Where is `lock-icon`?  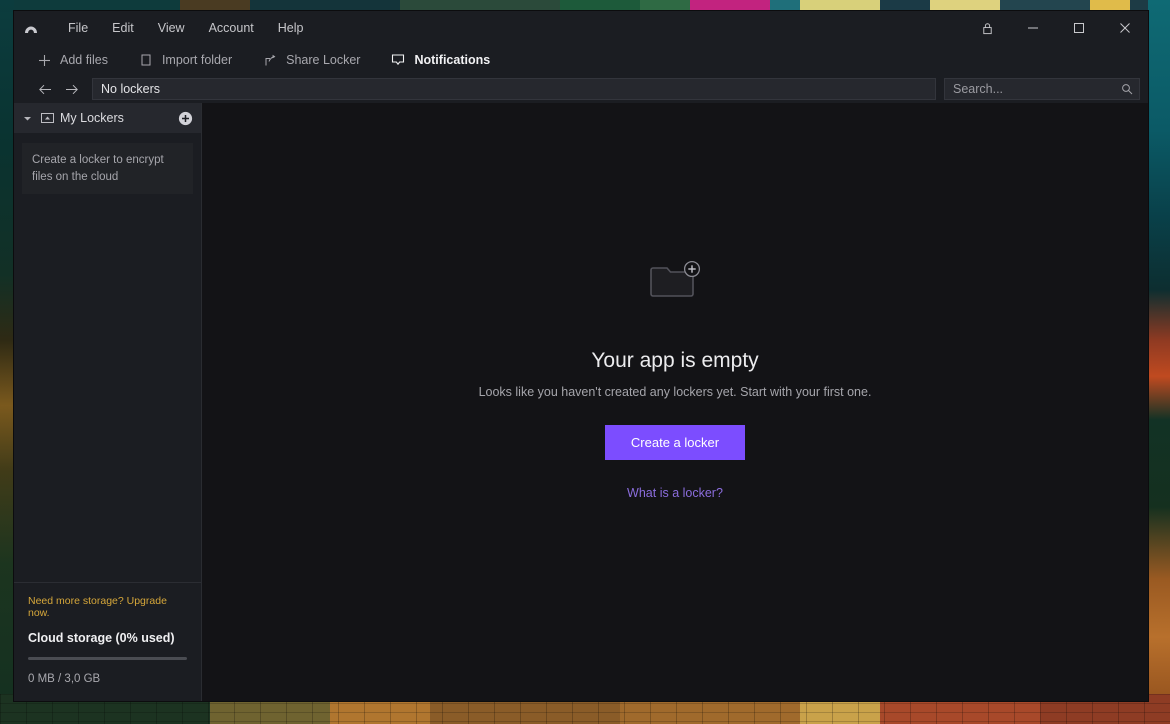
lock-icon is located at coordinates (987, 28).